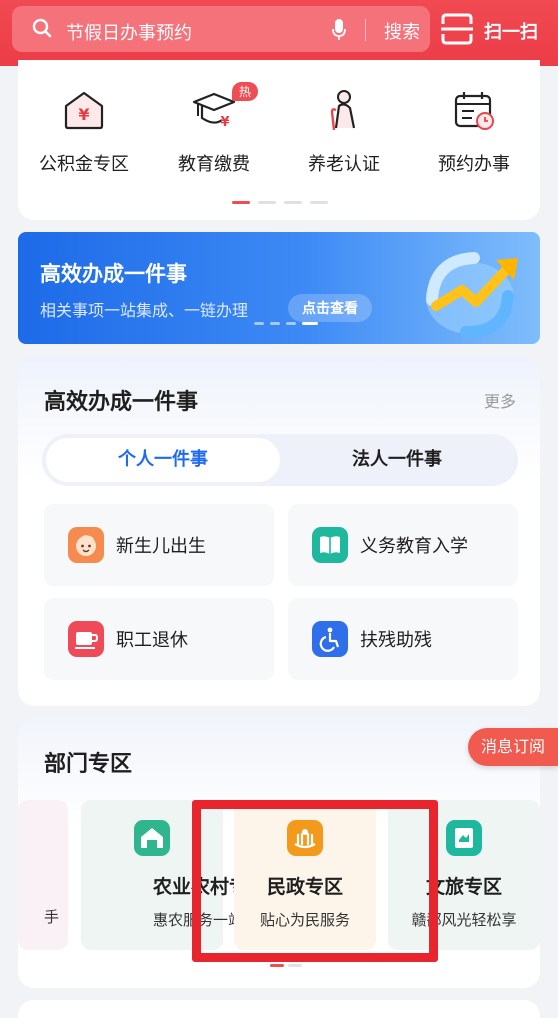 This screenshot has height=1018, width=558. I want to click on book-icon, so click(330, 545).